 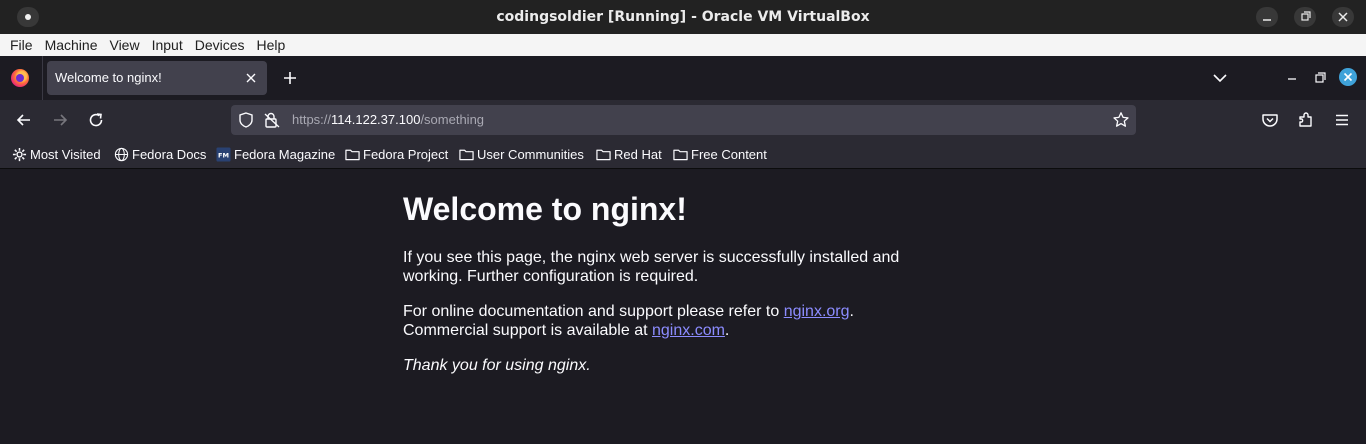 I want to click on list-all-tabs-button, so click(x=1220, y=78).